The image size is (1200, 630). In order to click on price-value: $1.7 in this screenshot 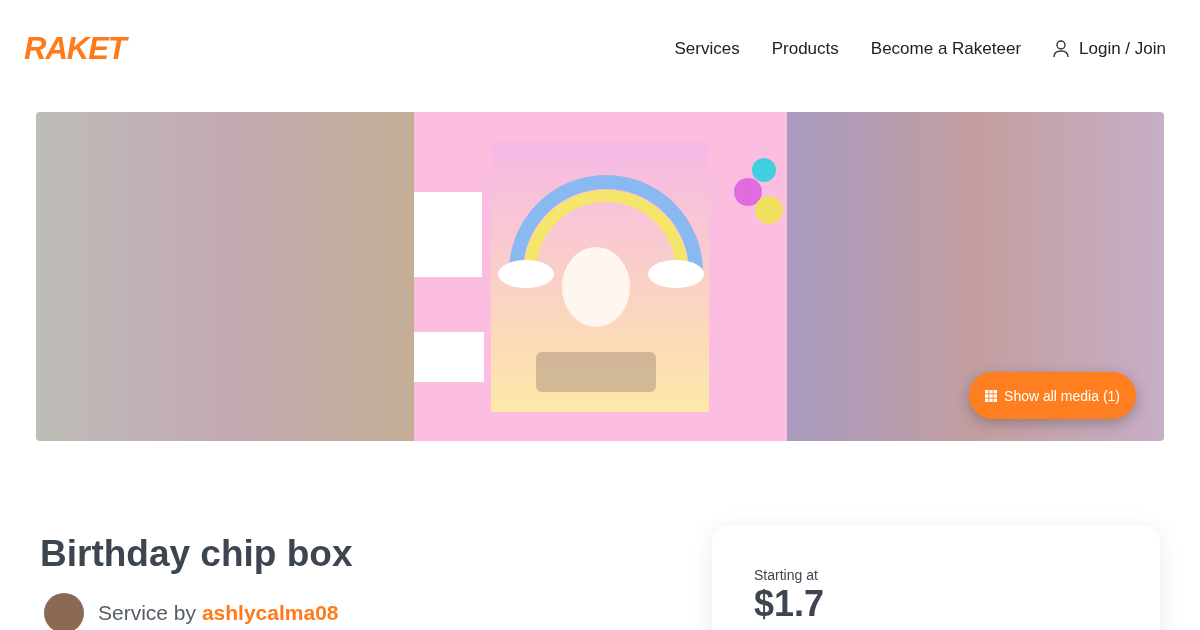, I will do `click(790, 604)`.